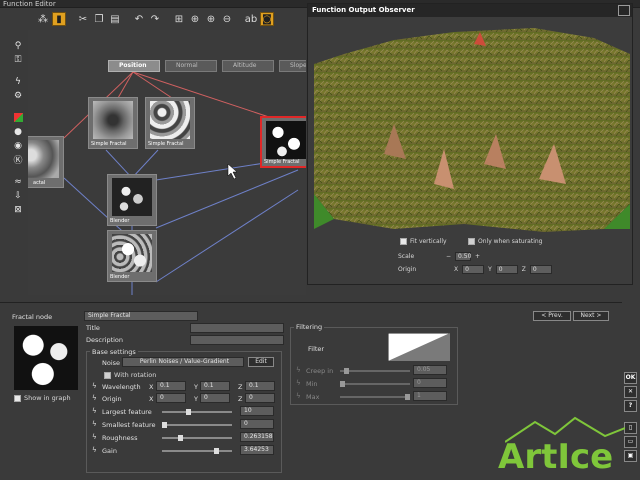 The height and width of the screenshot is (480, 640). I want to click on gear-icon: ⚙, so click(18, 95).